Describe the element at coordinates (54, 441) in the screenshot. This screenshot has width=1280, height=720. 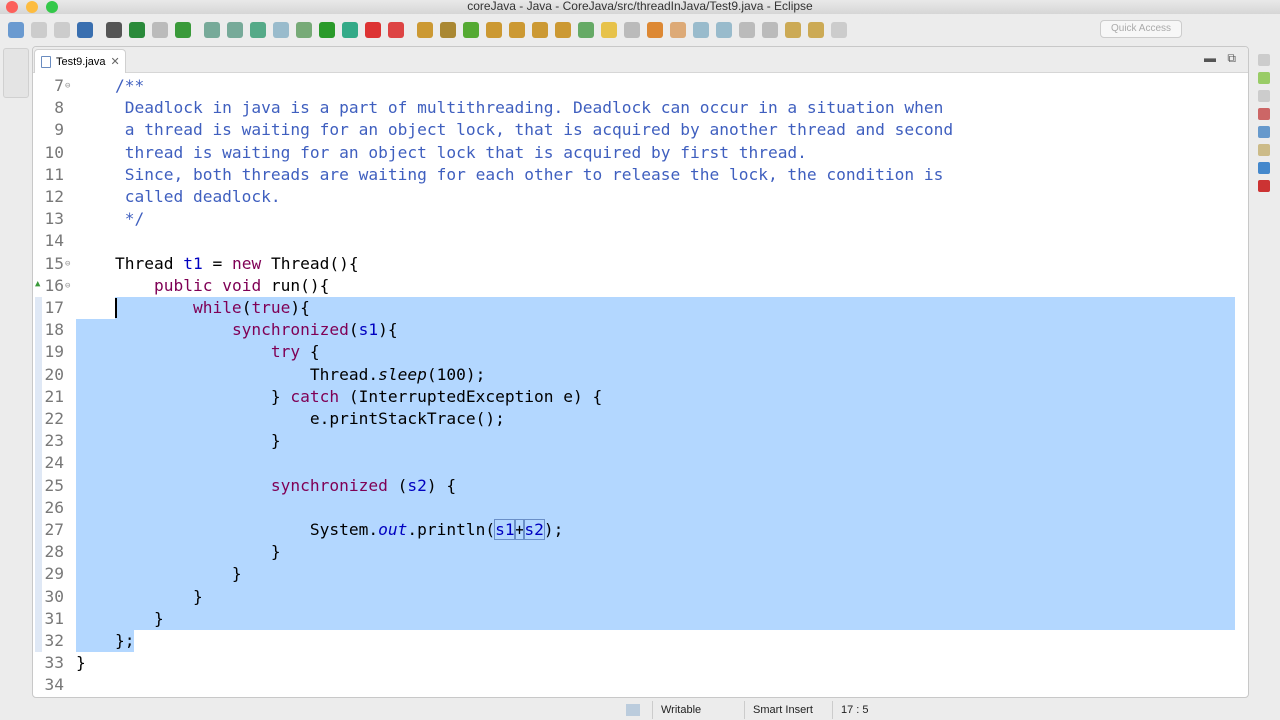
I see `line-number: 23` at that location.